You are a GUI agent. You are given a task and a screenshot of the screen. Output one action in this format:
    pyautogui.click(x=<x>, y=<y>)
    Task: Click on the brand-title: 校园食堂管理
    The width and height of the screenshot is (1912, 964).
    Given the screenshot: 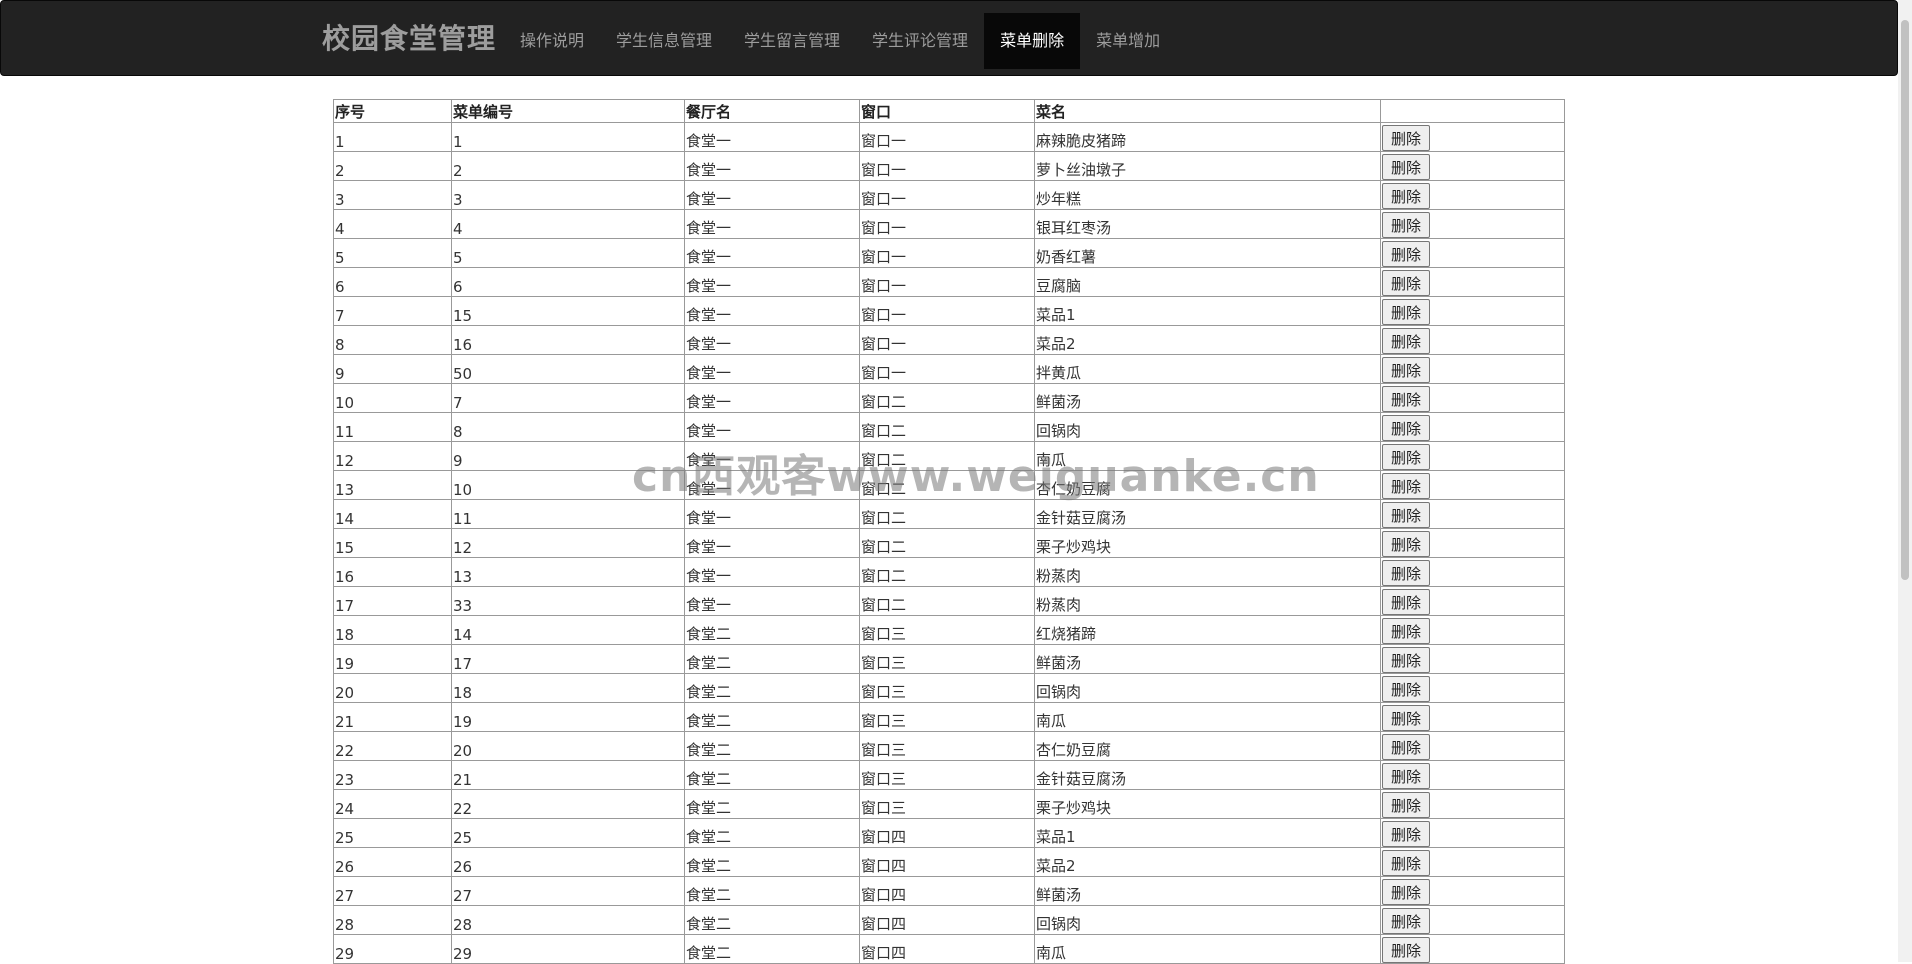 What is the action you would take?
    pyautogui.click(x=409, y=39)
    